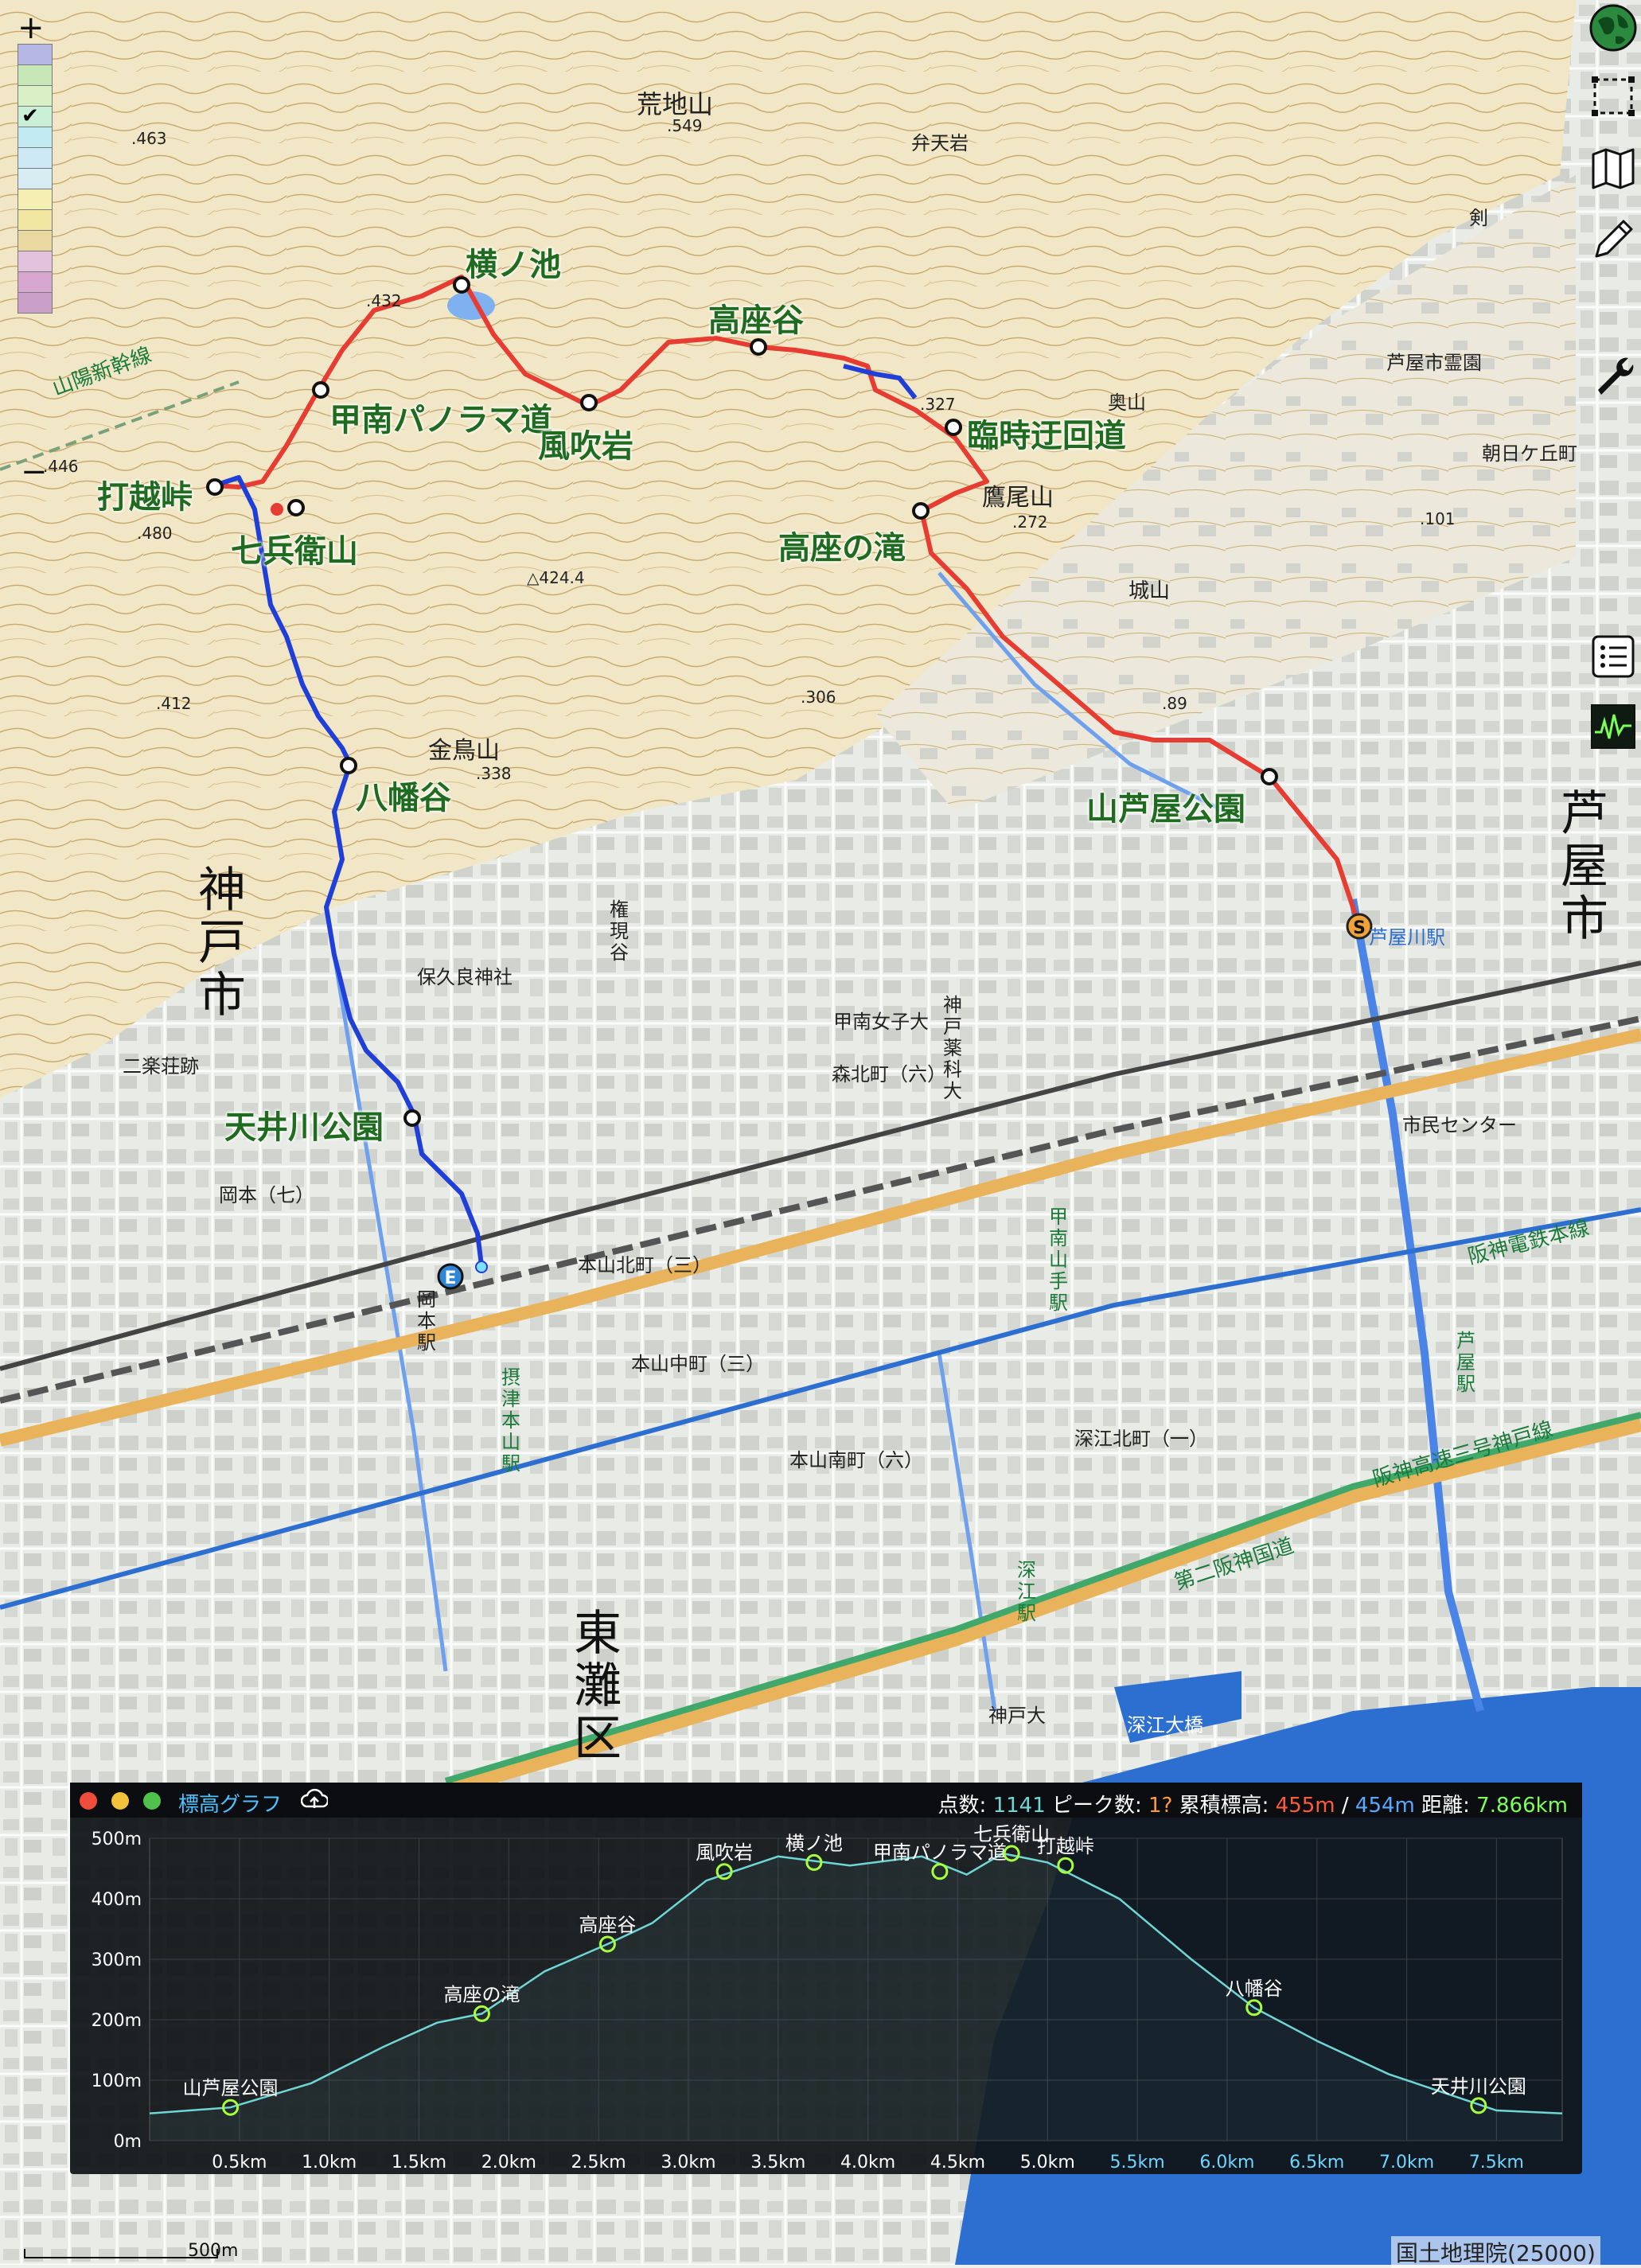  I want to click on elev-480: .480, so click(155, 533).